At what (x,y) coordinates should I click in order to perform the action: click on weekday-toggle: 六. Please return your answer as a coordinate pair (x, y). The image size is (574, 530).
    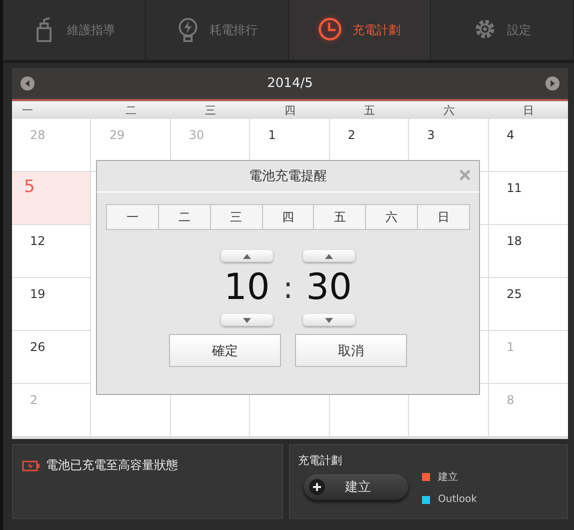
    Looking at the image, I should click on (392, 217).